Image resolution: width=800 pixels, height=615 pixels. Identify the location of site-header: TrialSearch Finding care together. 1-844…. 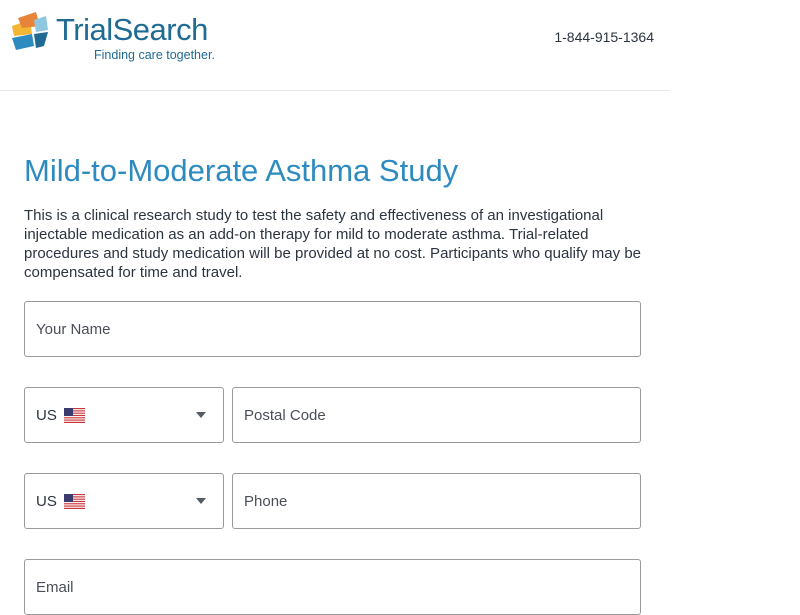
(335, 45).